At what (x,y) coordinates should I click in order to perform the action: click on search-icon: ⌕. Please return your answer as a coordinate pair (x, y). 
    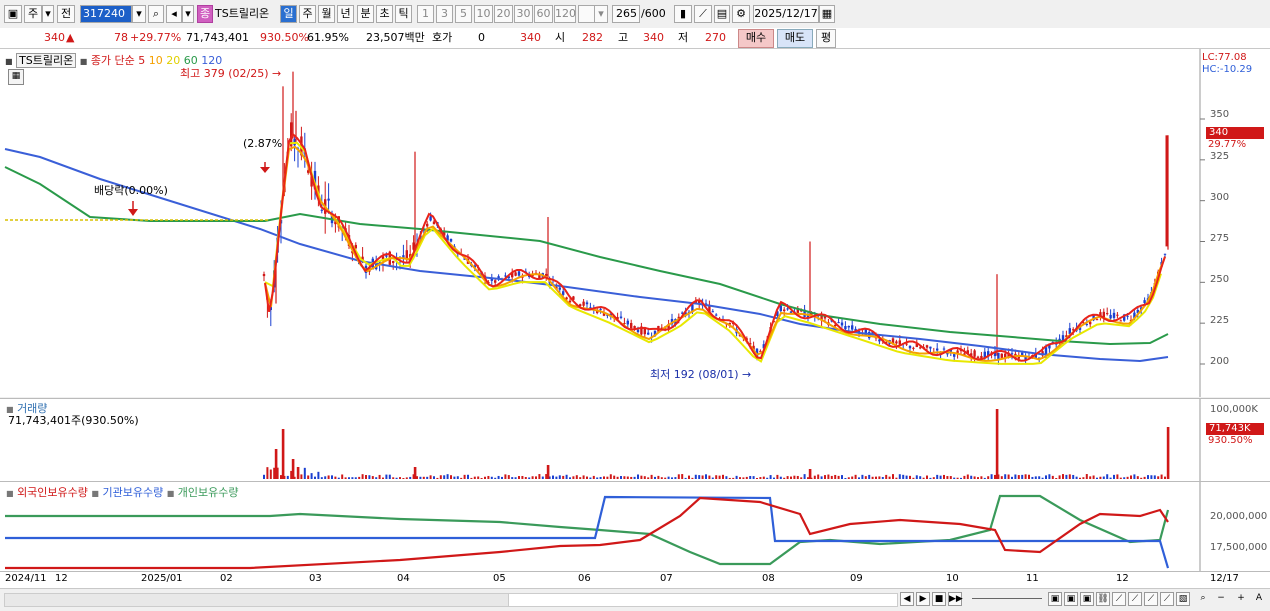
    Looking at the image, I should click on (156, 14).